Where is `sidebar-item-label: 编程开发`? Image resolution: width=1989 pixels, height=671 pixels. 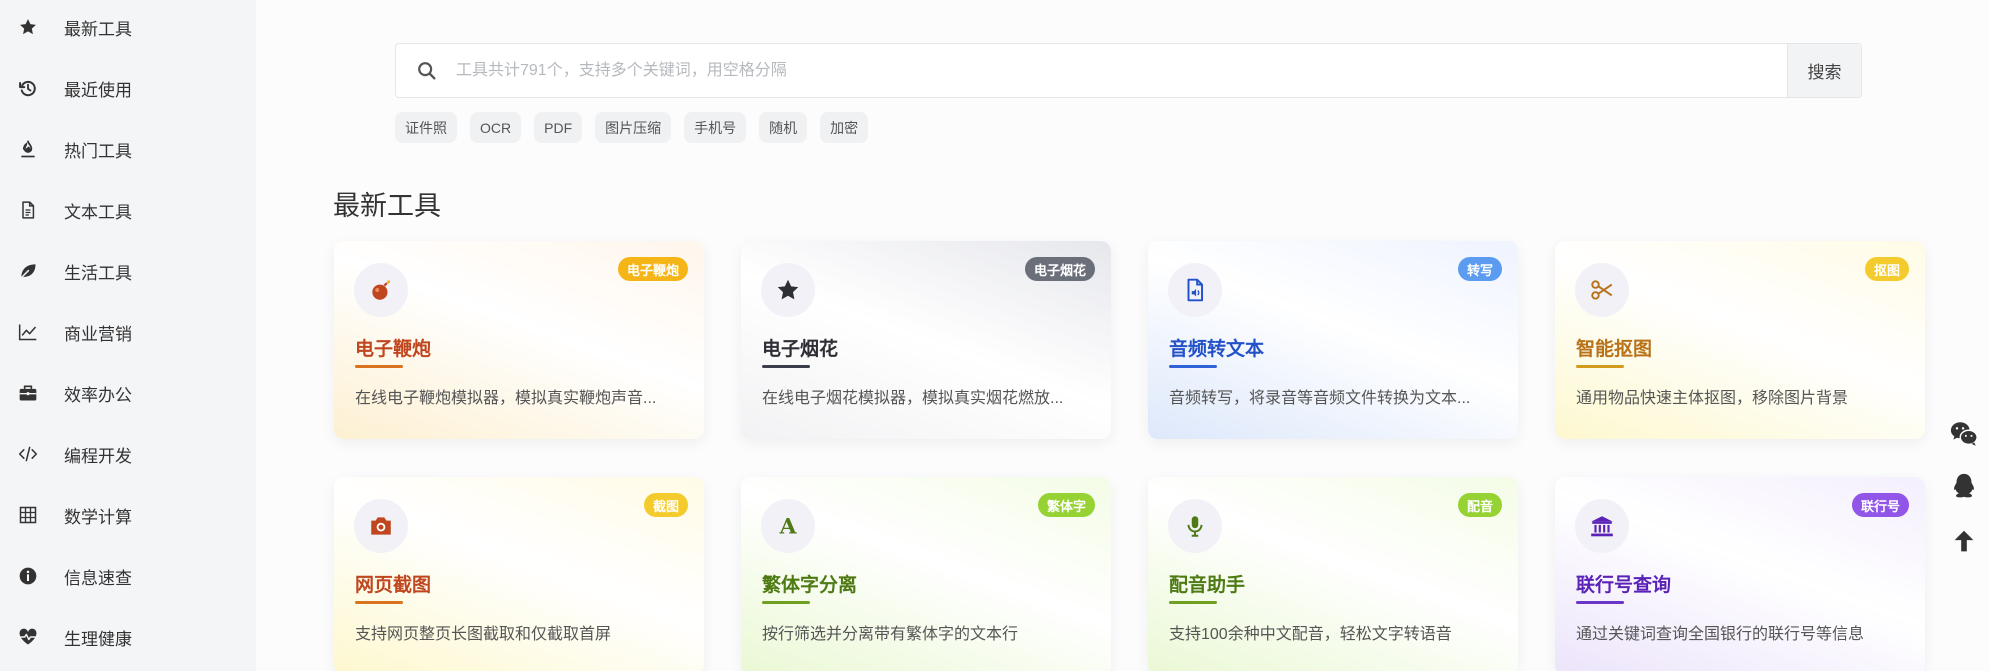
sidebar-item-label: 编程开发 is located at coordinates (98, 456).